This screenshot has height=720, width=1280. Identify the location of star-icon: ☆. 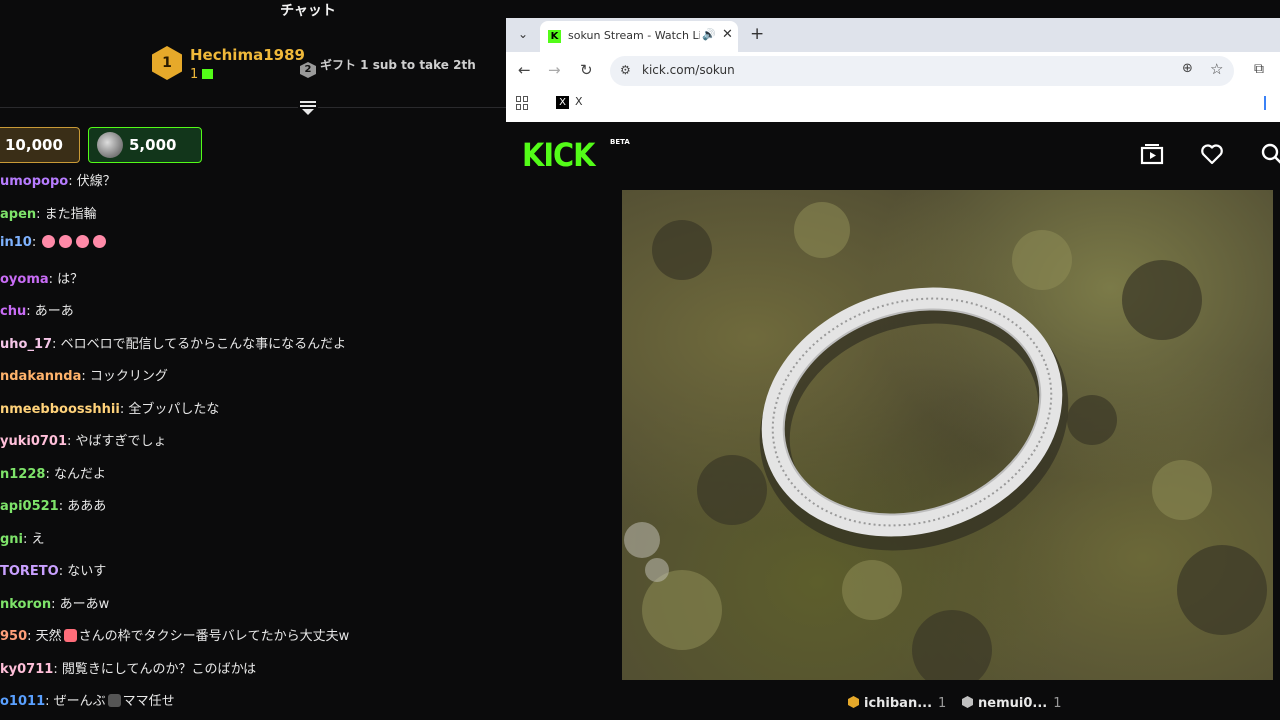
(1216, 69).